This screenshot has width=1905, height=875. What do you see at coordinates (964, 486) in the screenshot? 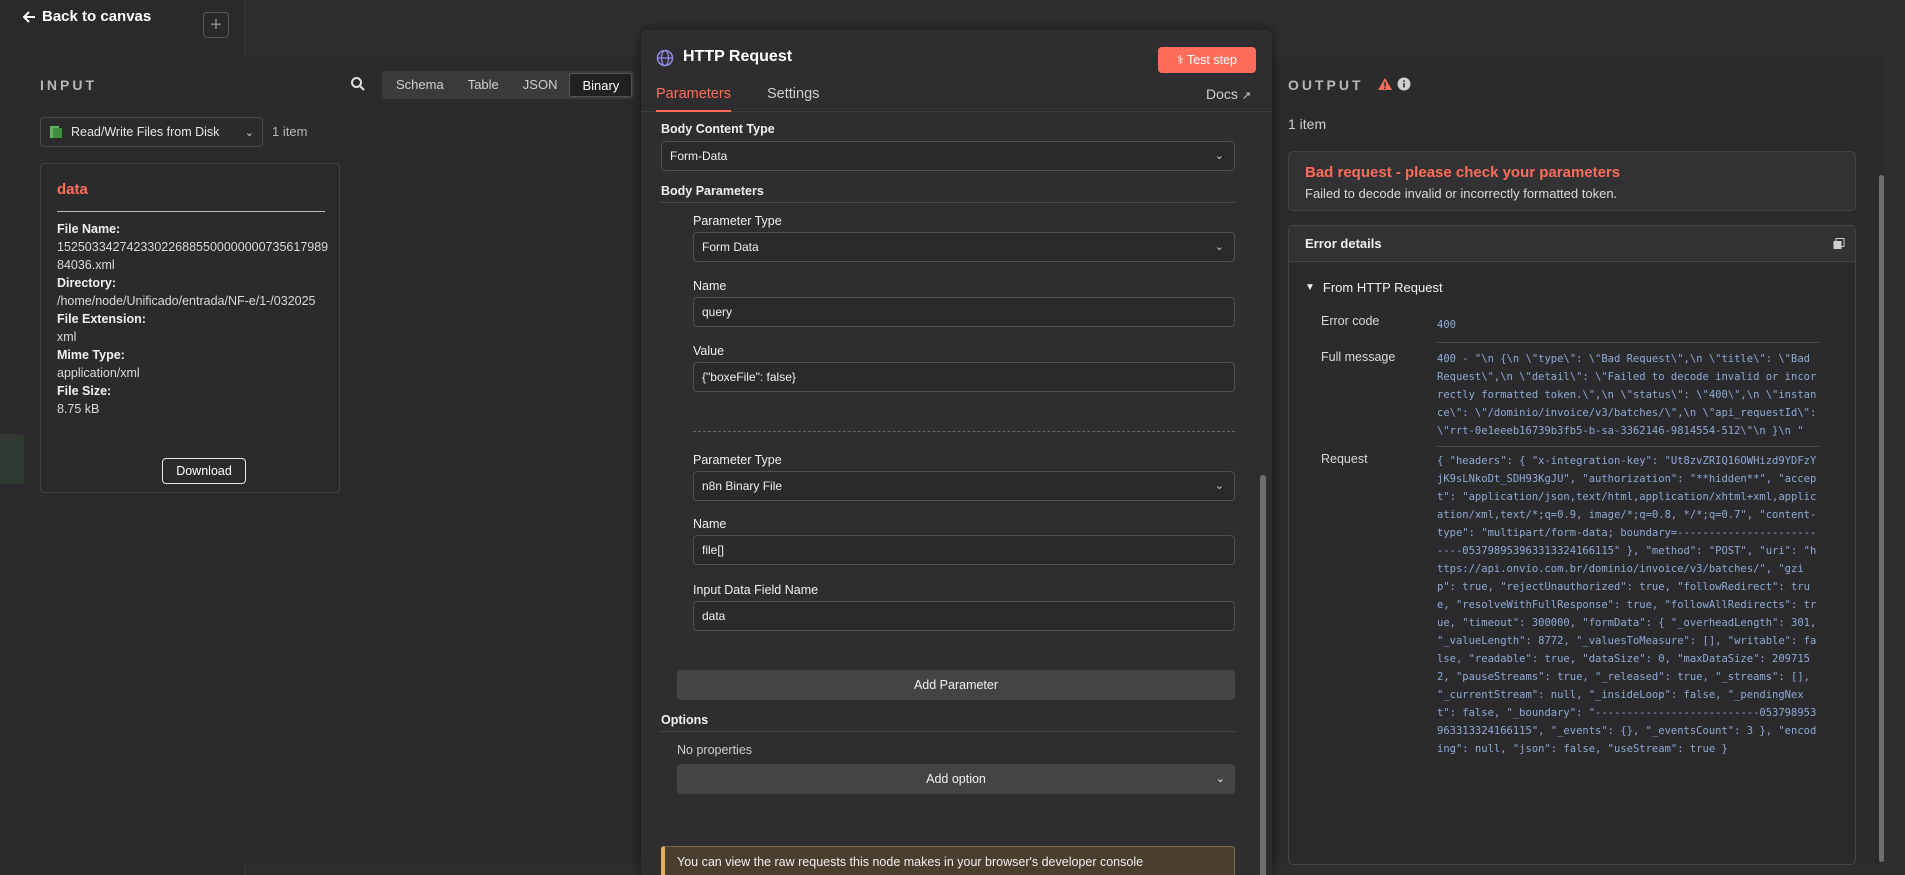
I see `parameter-type-select: n8n Binary File ⌄` at bounding box center [964, 486].